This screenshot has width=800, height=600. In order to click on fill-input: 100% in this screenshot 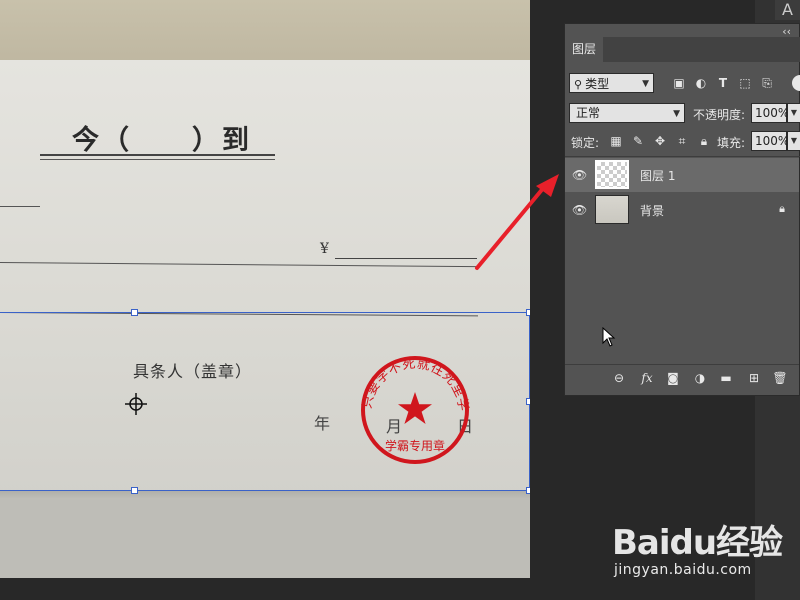, I will do `click(770, 141)`.